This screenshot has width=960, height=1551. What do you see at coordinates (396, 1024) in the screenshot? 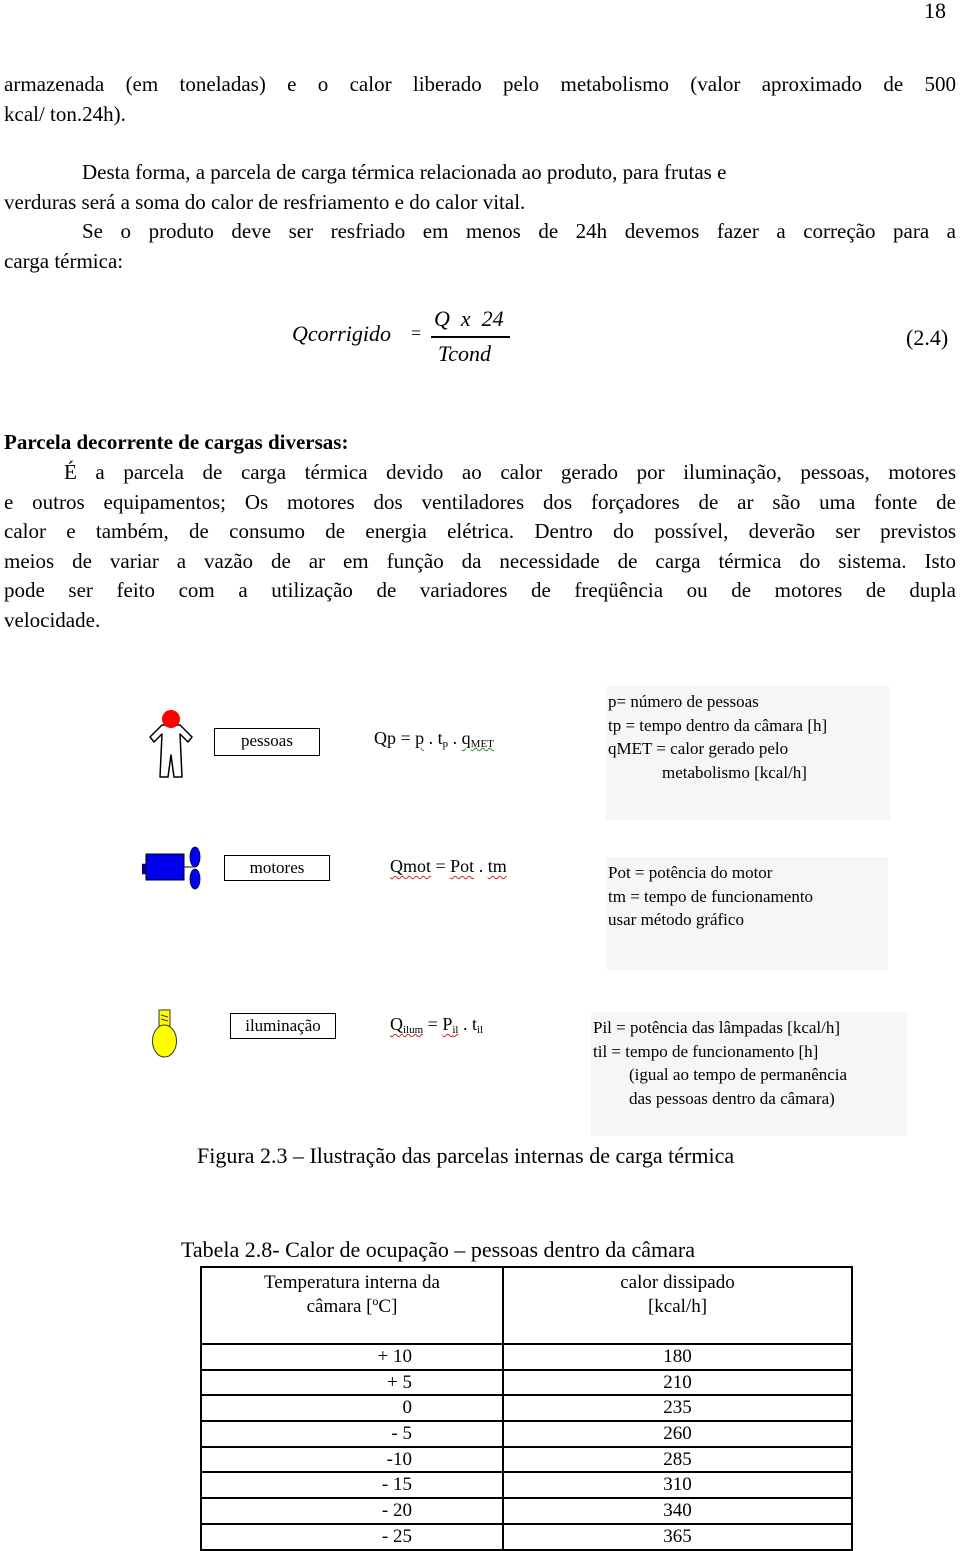
I see `formula-term: Q` at bounding box center [396, 1024].